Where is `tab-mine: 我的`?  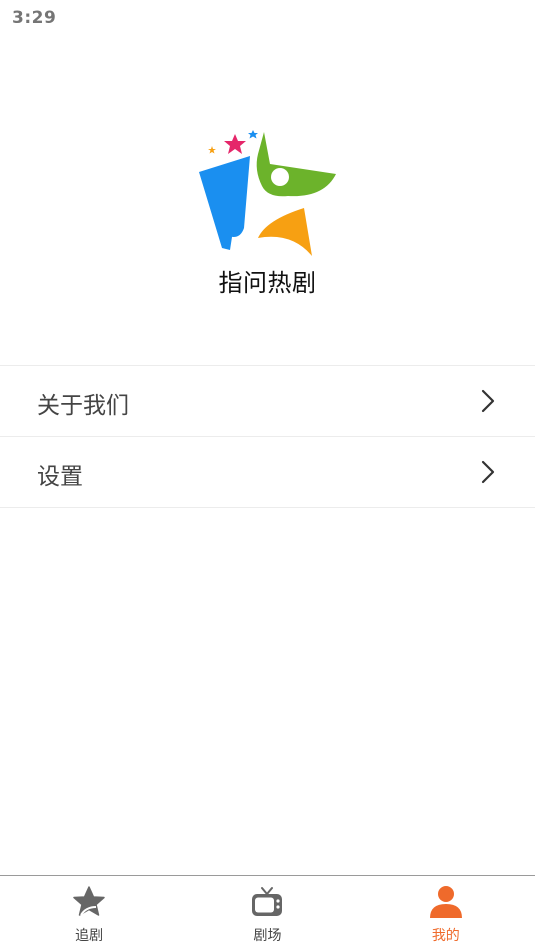 tab-mine: 我的 is located at coordinates (446, 914).